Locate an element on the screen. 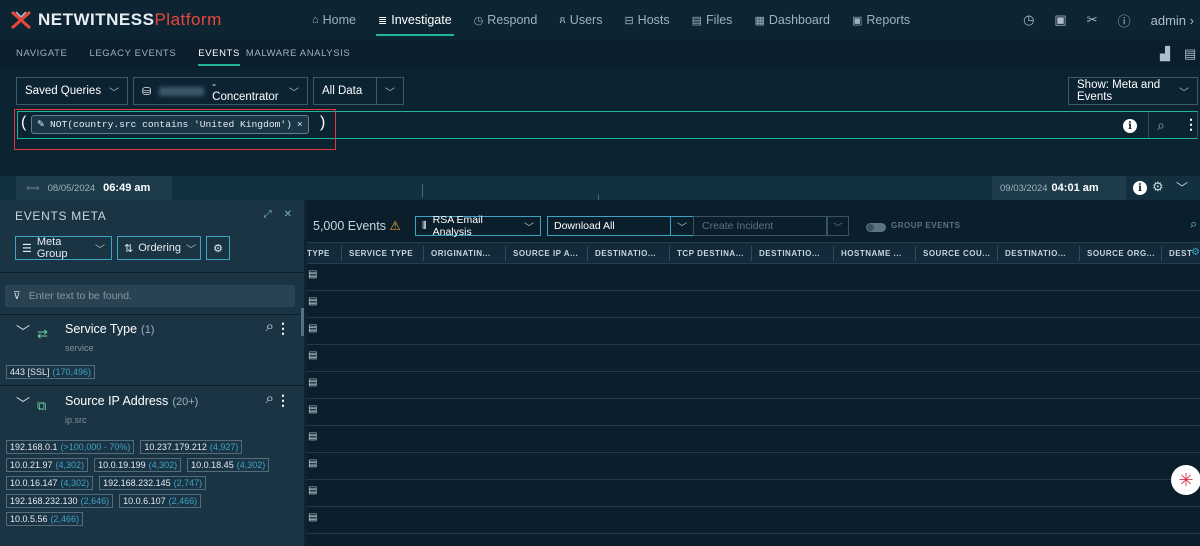 This screenshot has width=1200, height=546. show-meta-events-dropdown: Show: Meta and Events ﹀ is located at coordinates (1133, 91).